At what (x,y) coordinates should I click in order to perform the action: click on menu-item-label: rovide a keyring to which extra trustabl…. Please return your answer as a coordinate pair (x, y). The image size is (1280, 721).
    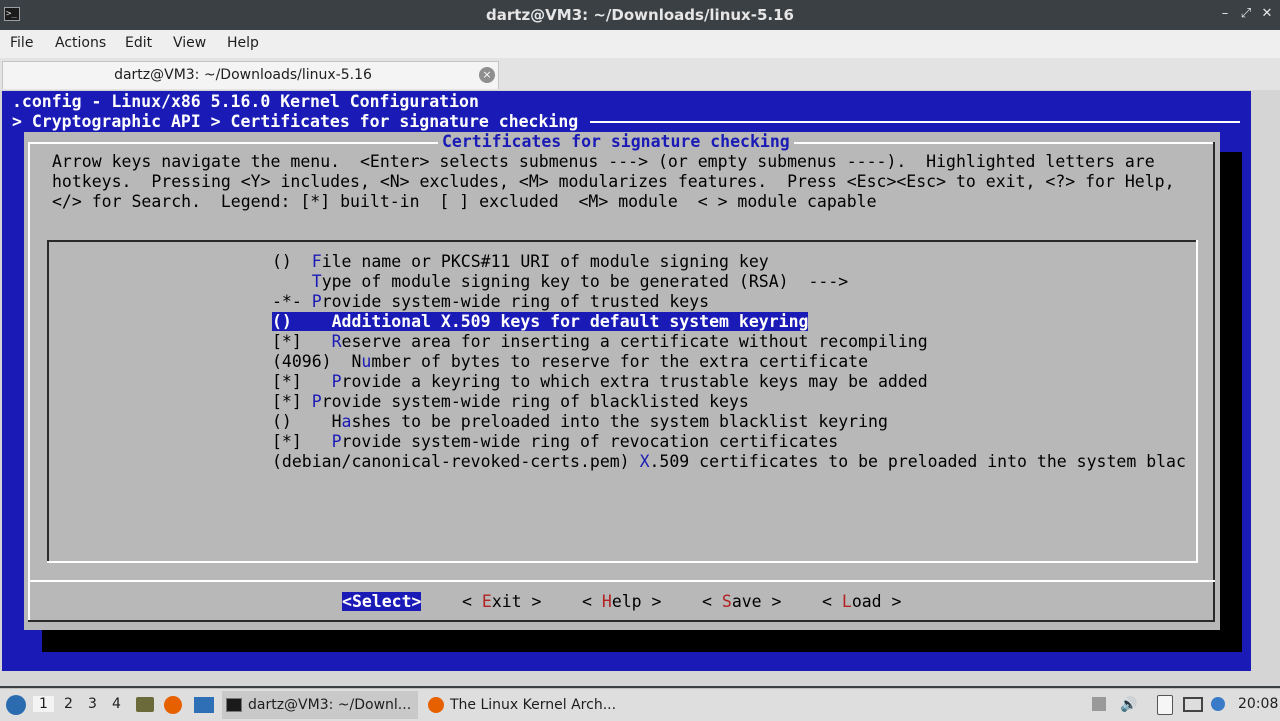
    Looking at the image, I should click on (634, 381).